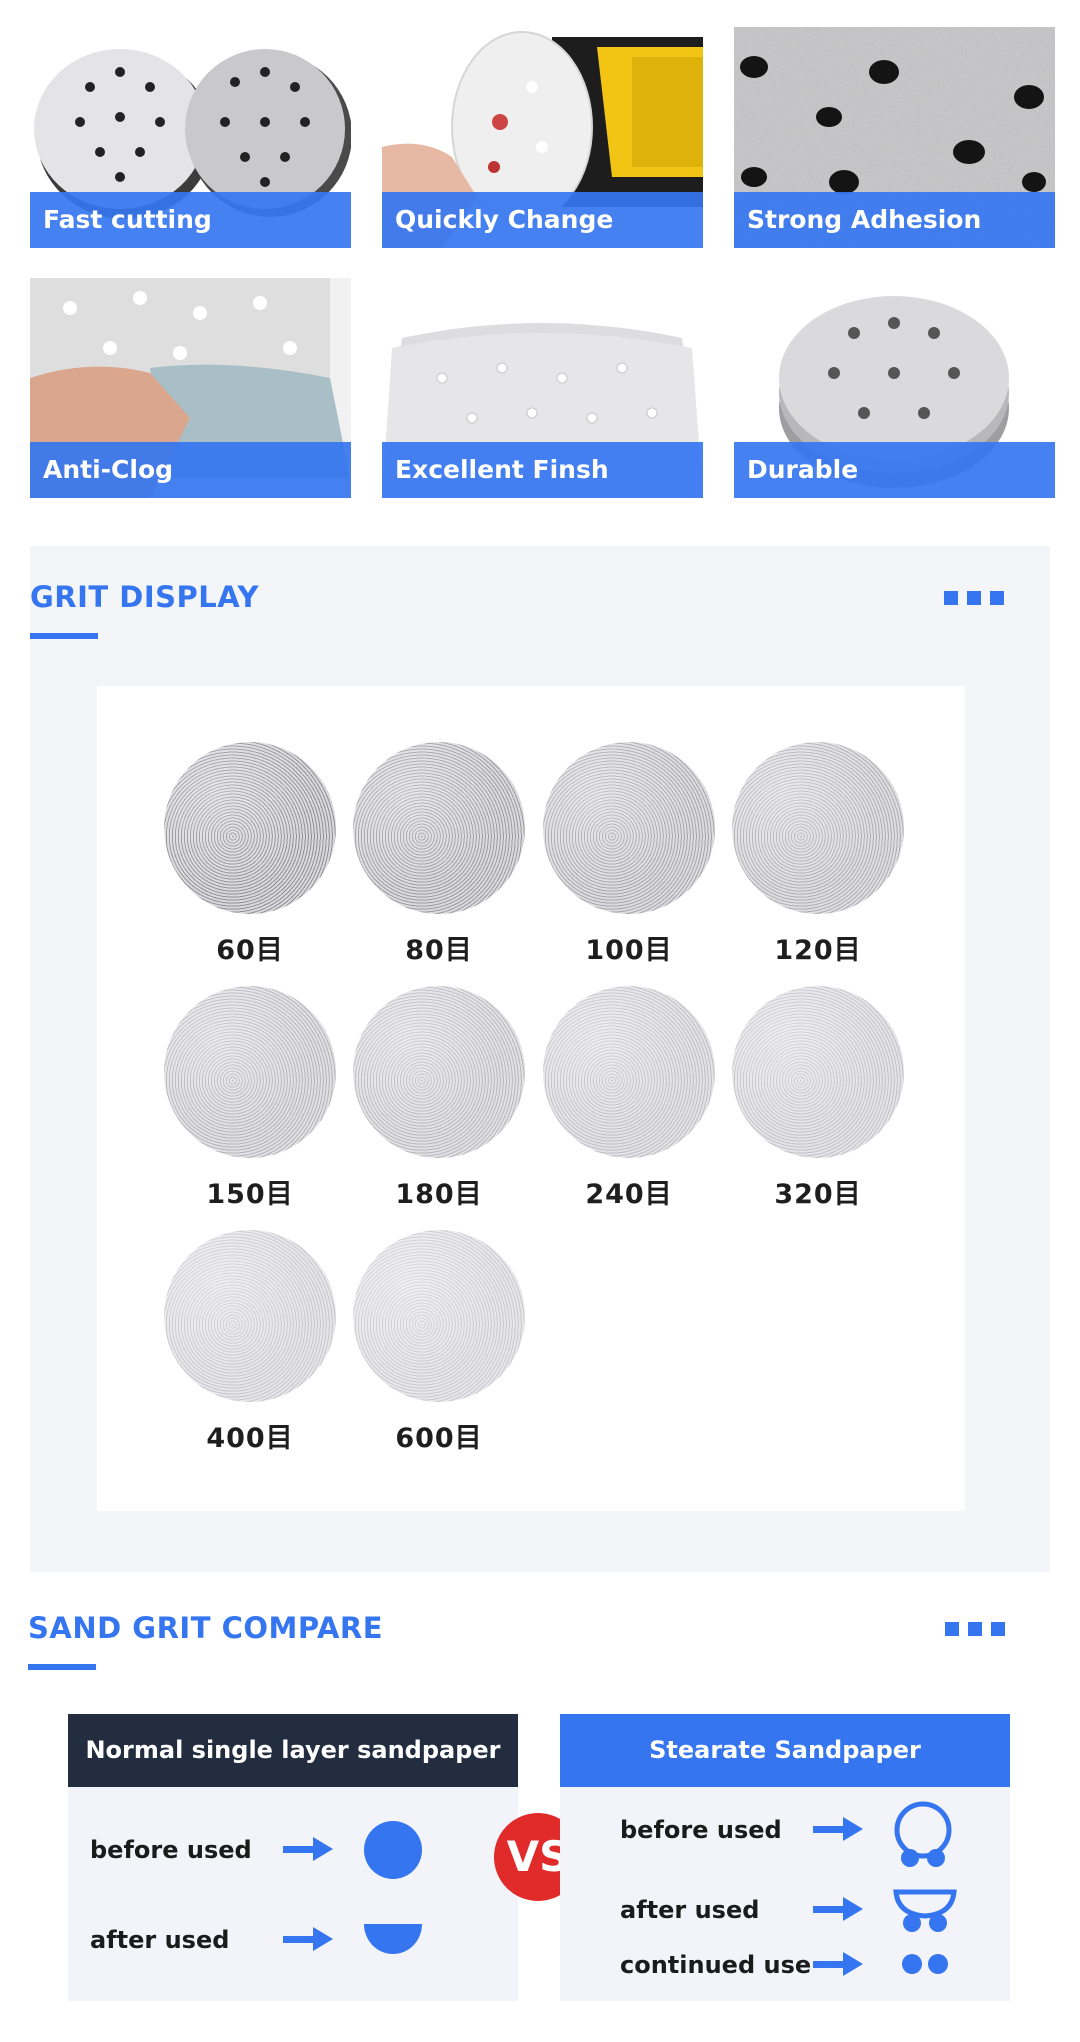 This screenshot has height=2042, width=1080. I want to click on grit-label: 400目, so click(250, 1438).